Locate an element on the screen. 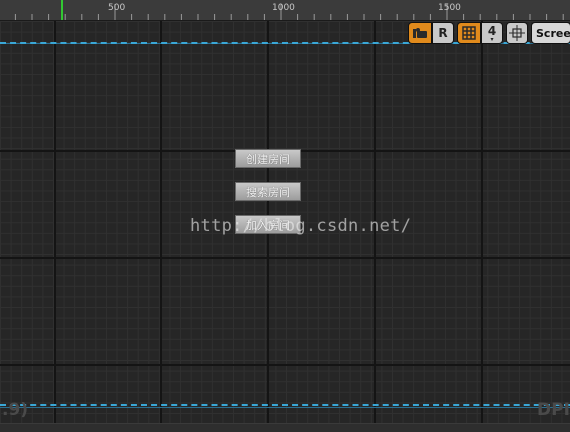  grid-icon is located at coordinates (469, 33).